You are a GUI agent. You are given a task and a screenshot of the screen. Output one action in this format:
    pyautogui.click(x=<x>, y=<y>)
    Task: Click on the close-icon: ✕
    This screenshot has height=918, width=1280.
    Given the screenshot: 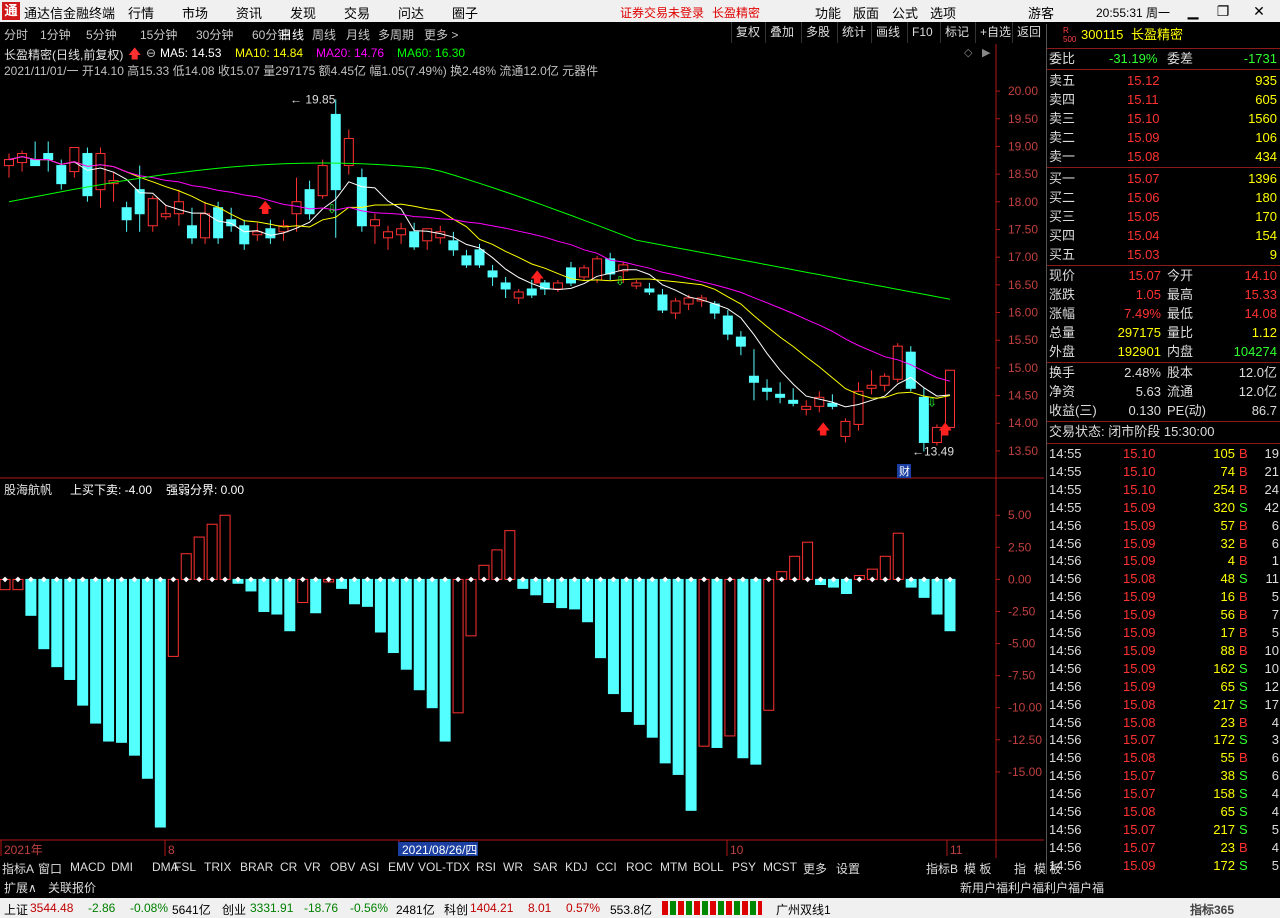 What is the action you would take?
    pyautogui.click(x=1259, y=11)
    